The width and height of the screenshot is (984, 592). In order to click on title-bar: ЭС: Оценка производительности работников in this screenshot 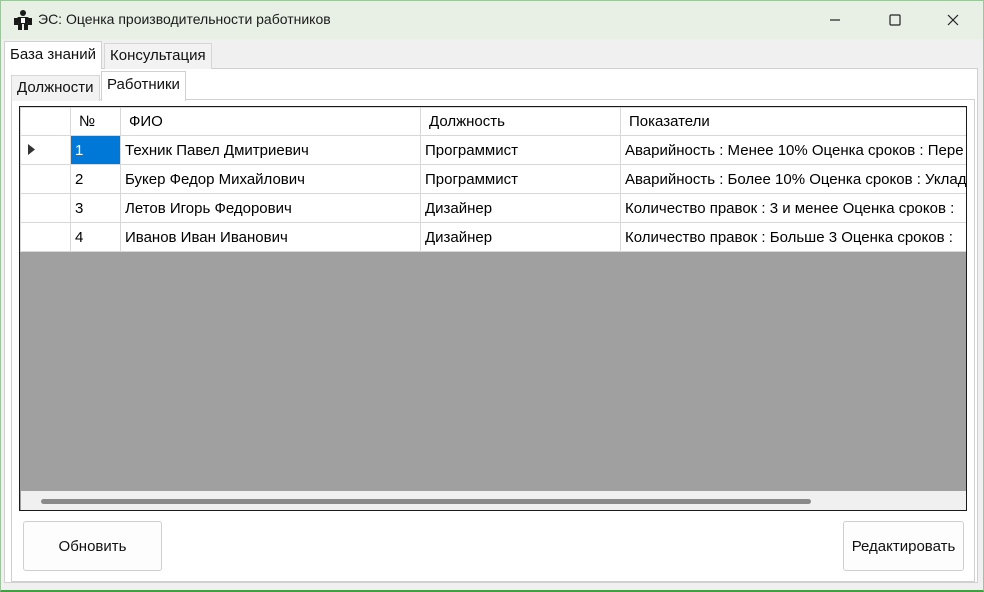, I will do `click(492, 20)`.